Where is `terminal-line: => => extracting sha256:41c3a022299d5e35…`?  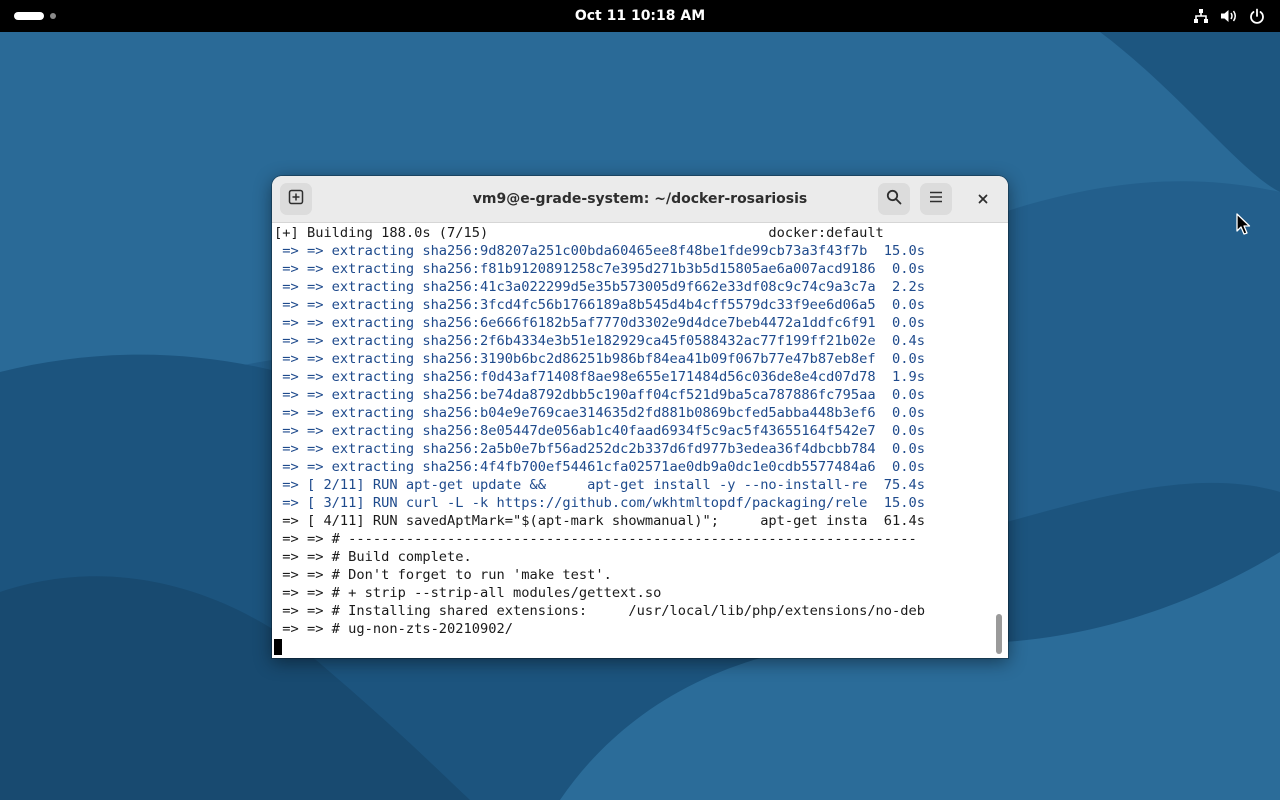 terminal-line: => => extracting sha256:41c3a022299d5e35… is located at coordinates (600, 287).